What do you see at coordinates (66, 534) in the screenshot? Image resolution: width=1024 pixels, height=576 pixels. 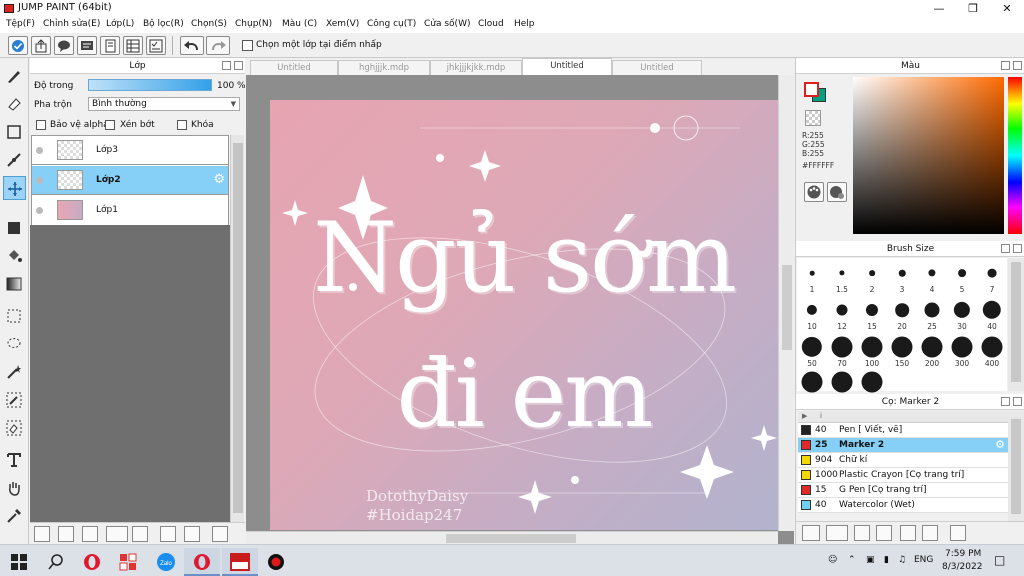 I see `new-8bit-layer-icon` at bounding box center [66, 534].